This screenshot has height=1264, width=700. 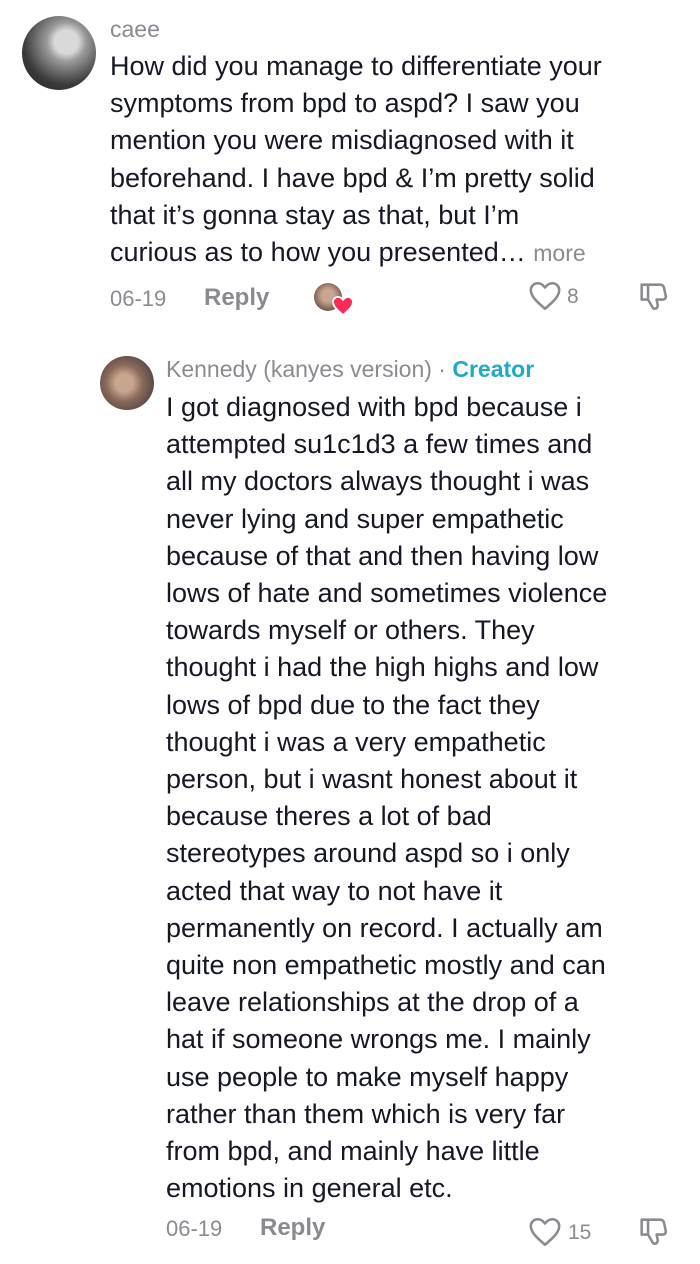 What do you see at coordinates (345, 103) in the screenshot?
I see `comment-line: symptoms from bpd to aspd? I saw you` at bounding box center [345, 103].